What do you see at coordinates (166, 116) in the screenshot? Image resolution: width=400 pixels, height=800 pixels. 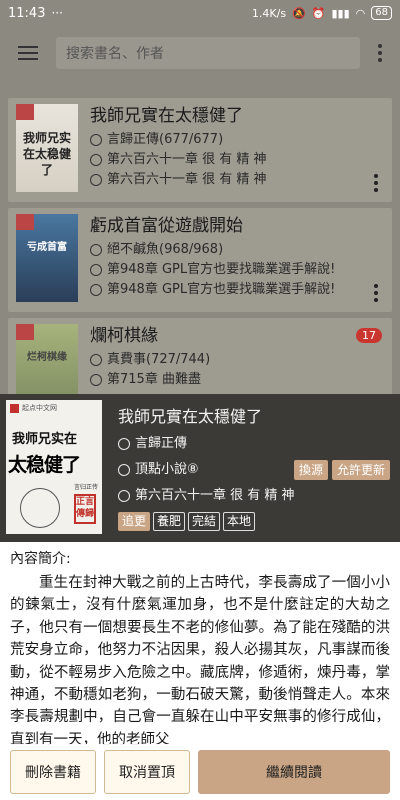 I see `book-title: 我師兄實在太穩健了` at bounding box center [166, 116].